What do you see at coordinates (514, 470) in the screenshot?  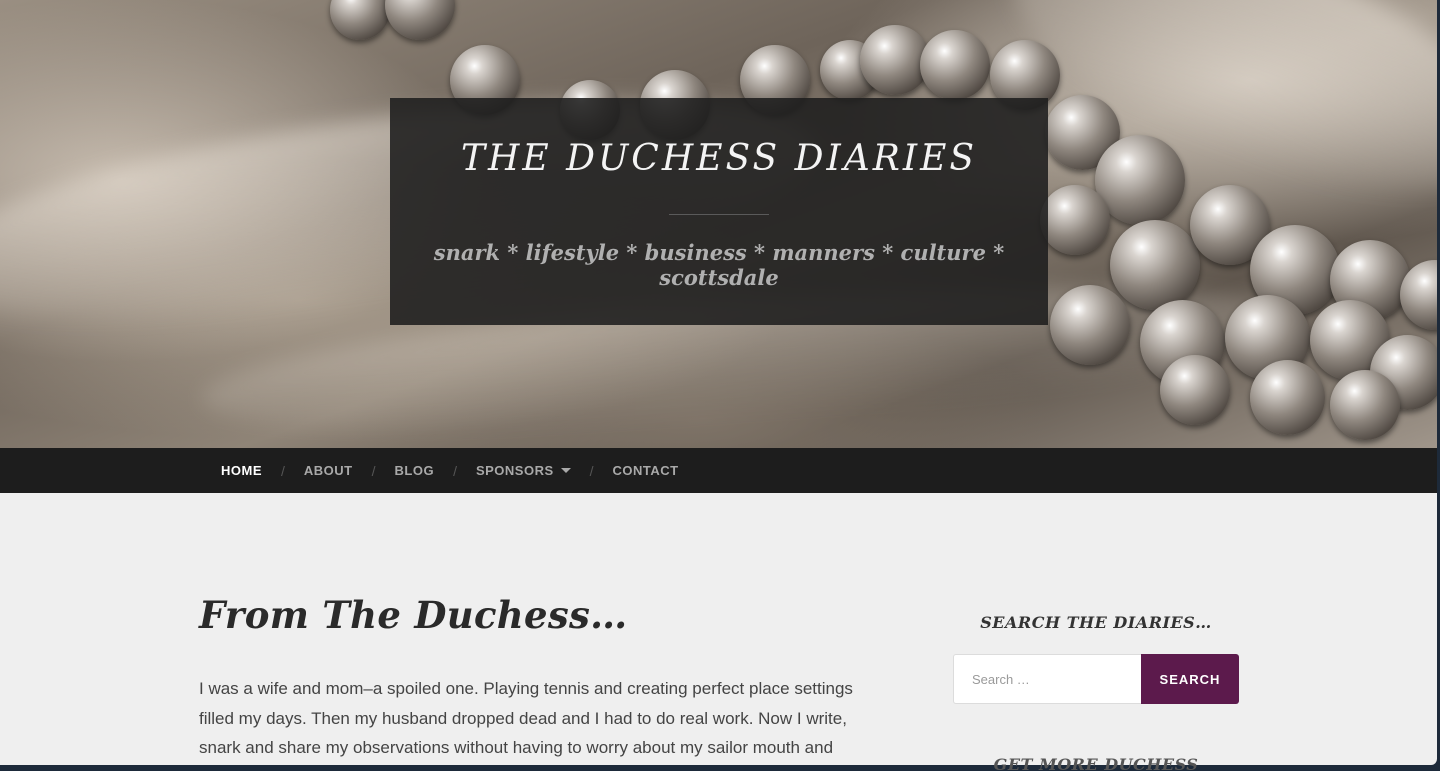 I see `nav-item-sponsors-label: SPONSORS` at bounding box center [514, 470].